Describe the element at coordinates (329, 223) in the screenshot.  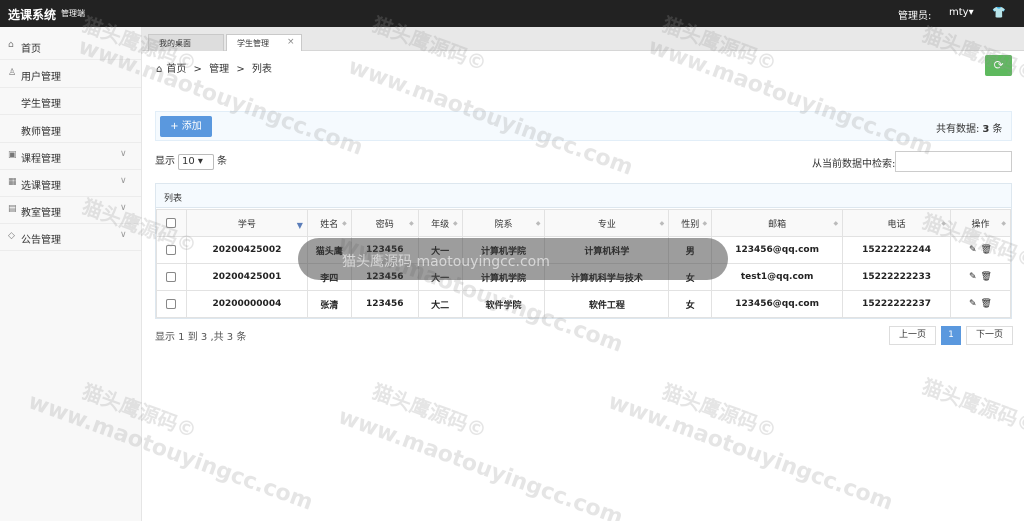
I see `column-header-name: 姓名 ◆` at that location.